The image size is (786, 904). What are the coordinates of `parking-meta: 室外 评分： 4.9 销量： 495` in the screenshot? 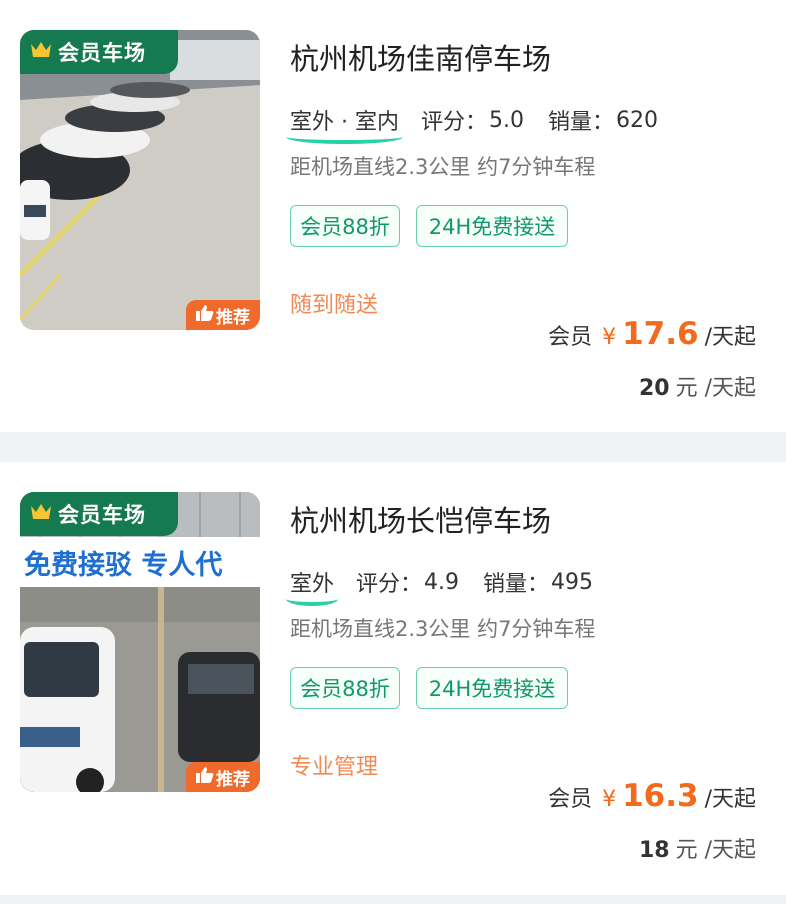 It's located at (451, 586).